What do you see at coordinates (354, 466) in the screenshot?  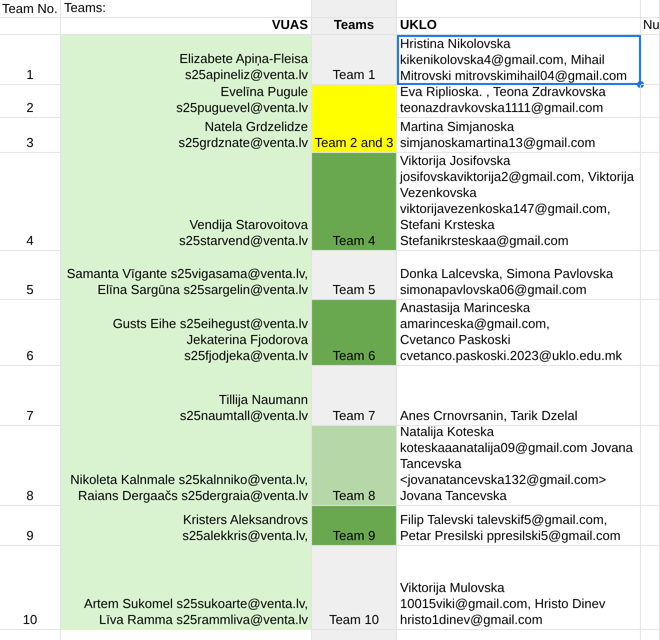 I see `team-cell: Team 8` at bounding box center [354, 466].